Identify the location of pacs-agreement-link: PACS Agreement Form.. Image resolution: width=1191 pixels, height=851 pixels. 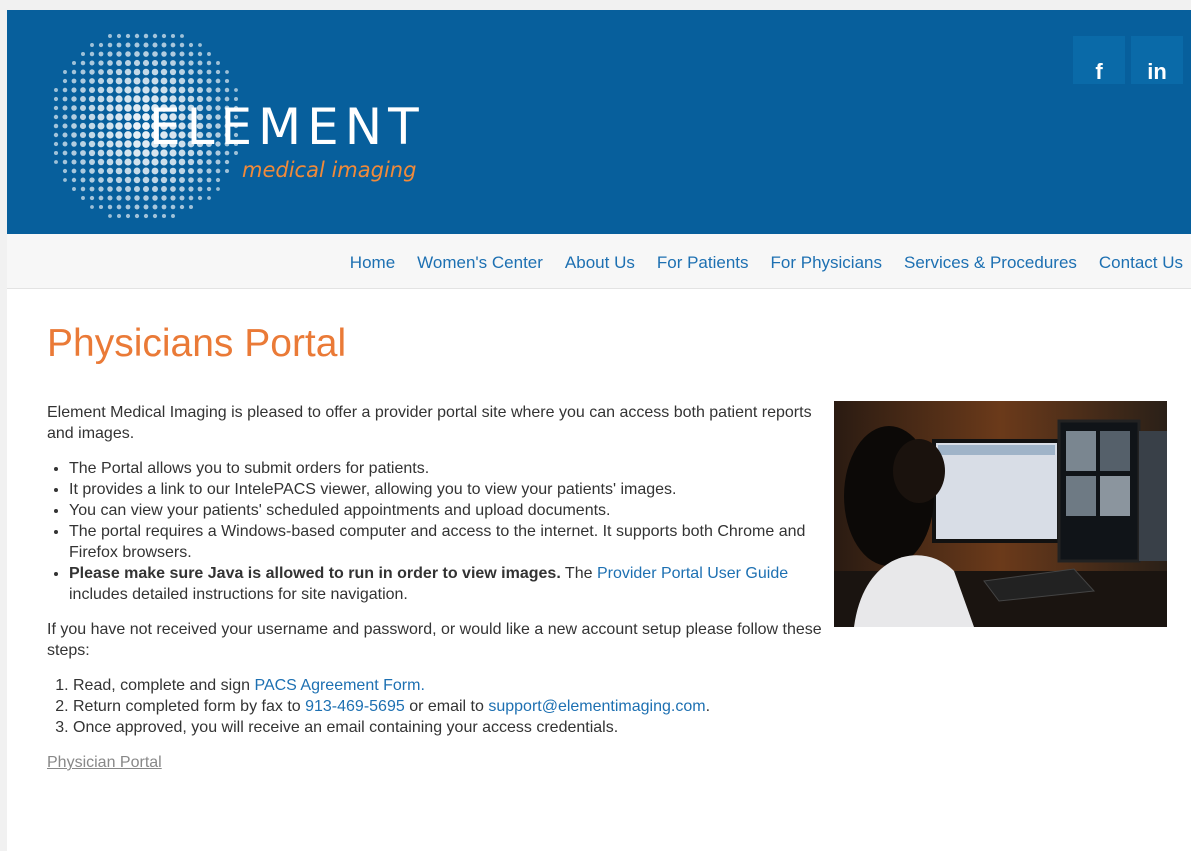
(339, 685).